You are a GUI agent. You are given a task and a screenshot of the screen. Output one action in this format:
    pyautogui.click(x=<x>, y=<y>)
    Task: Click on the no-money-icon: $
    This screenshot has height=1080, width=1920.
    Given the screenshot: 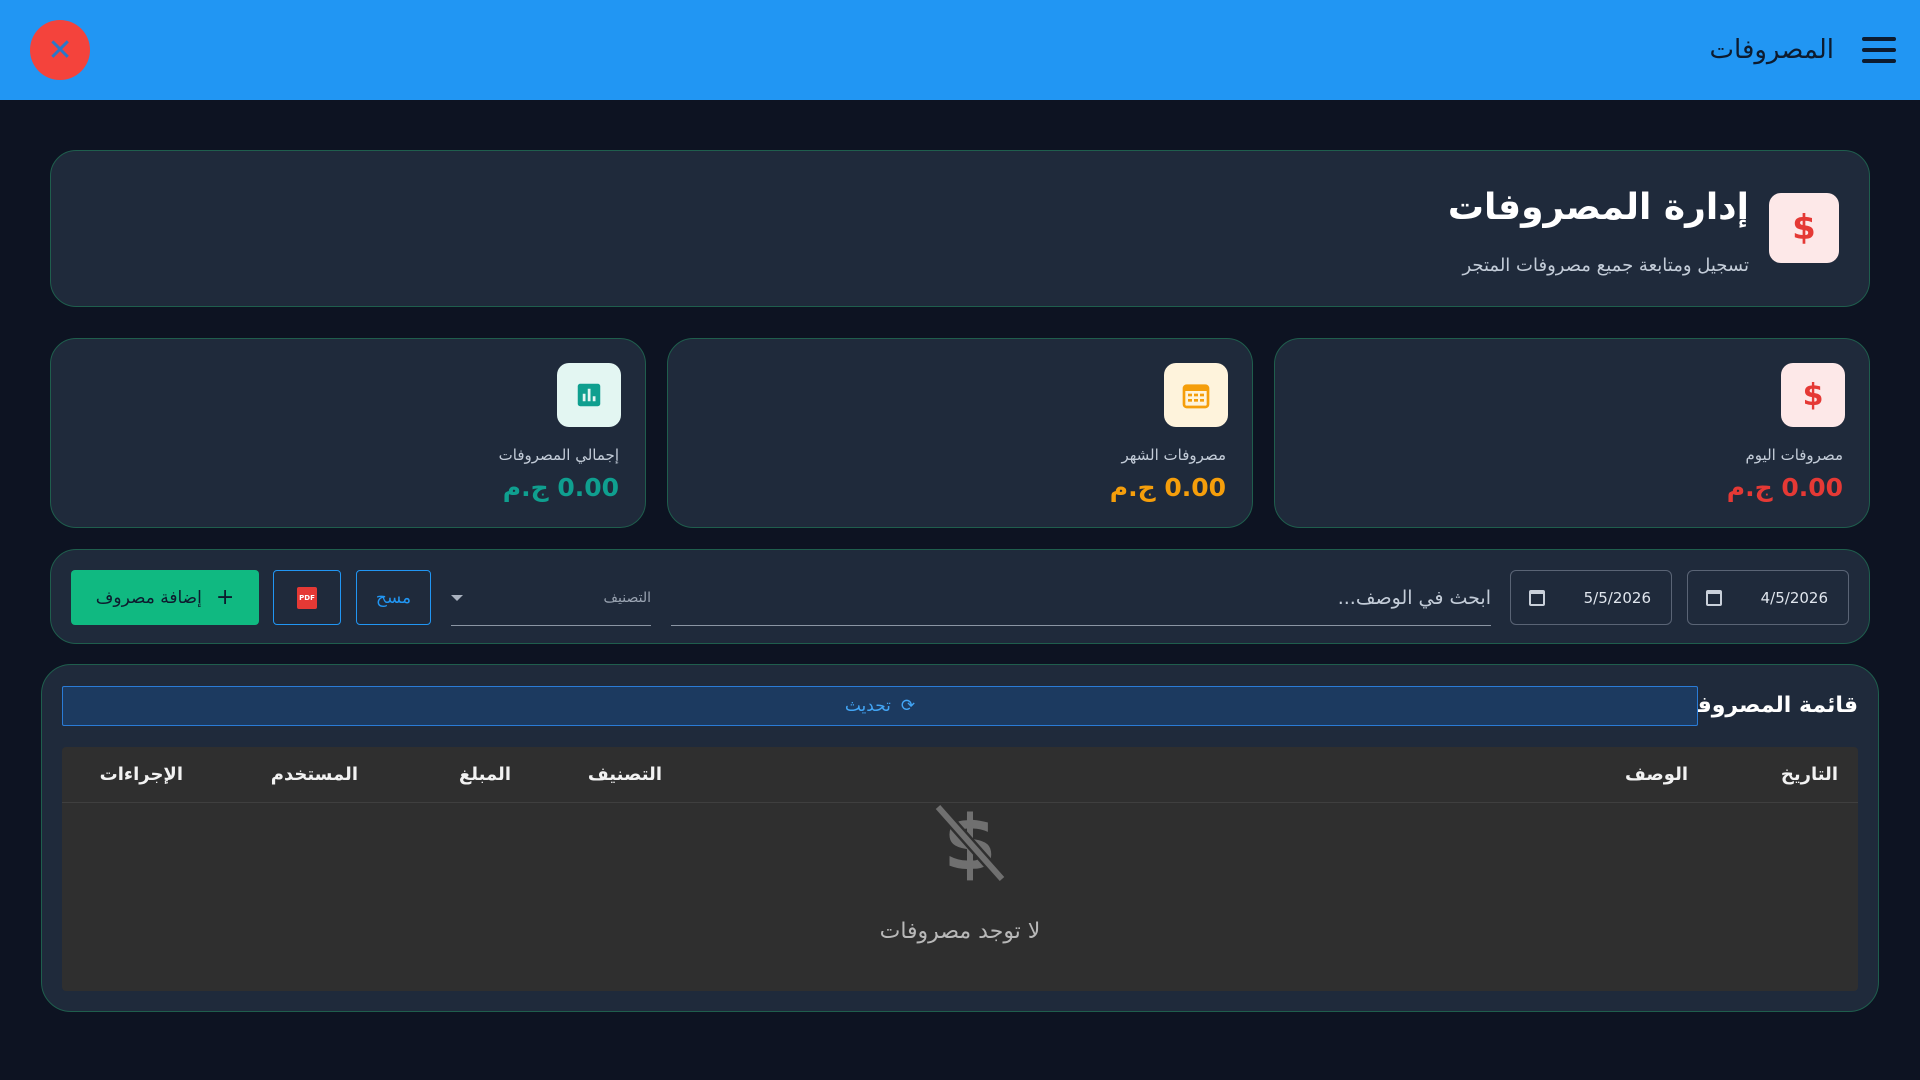 What is the action you would take?
    pyautogui.click(x=970, y=843)
    